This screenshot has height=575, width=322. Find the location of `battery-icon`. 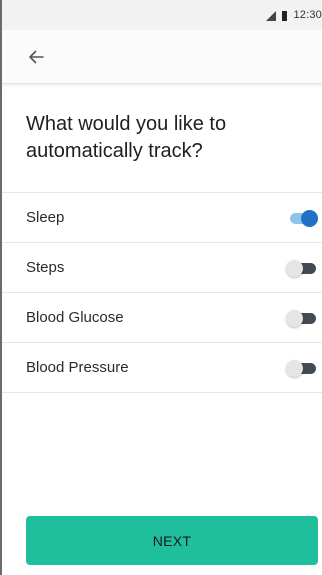

battery-icon is located at coordinates (285, 15).